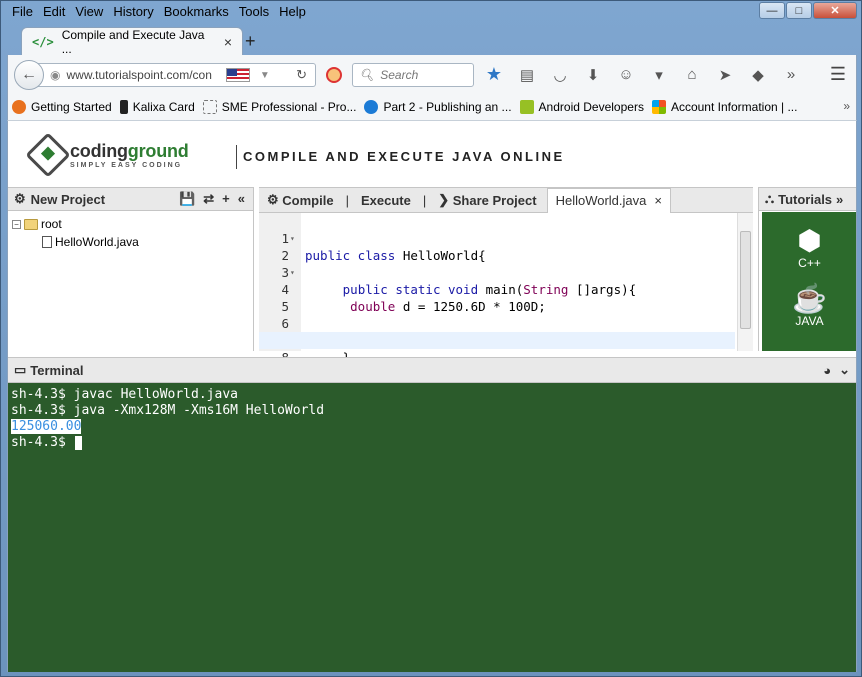 The height and width of the screenshot is (677, 862). I want to click on close-button: ✕, so click(835, 10).